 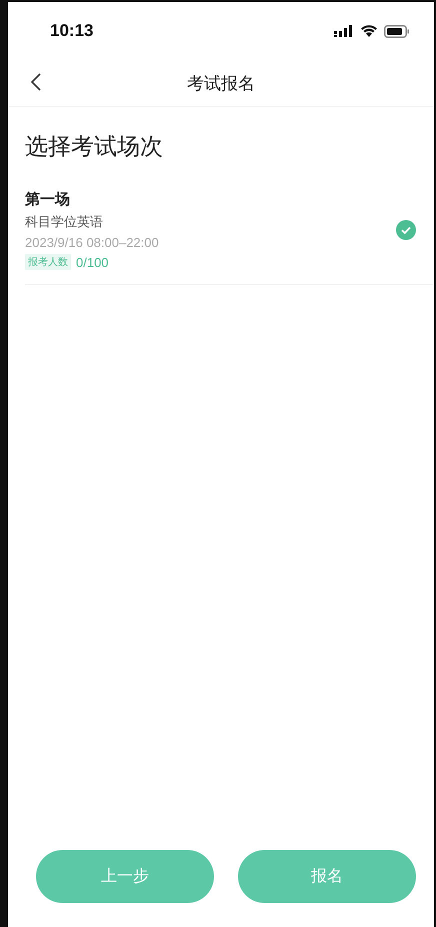 What do you see at coordinates (125, 876) in the screenshot?
I see `action-button: 上一步` at bounding box center [125, 876].